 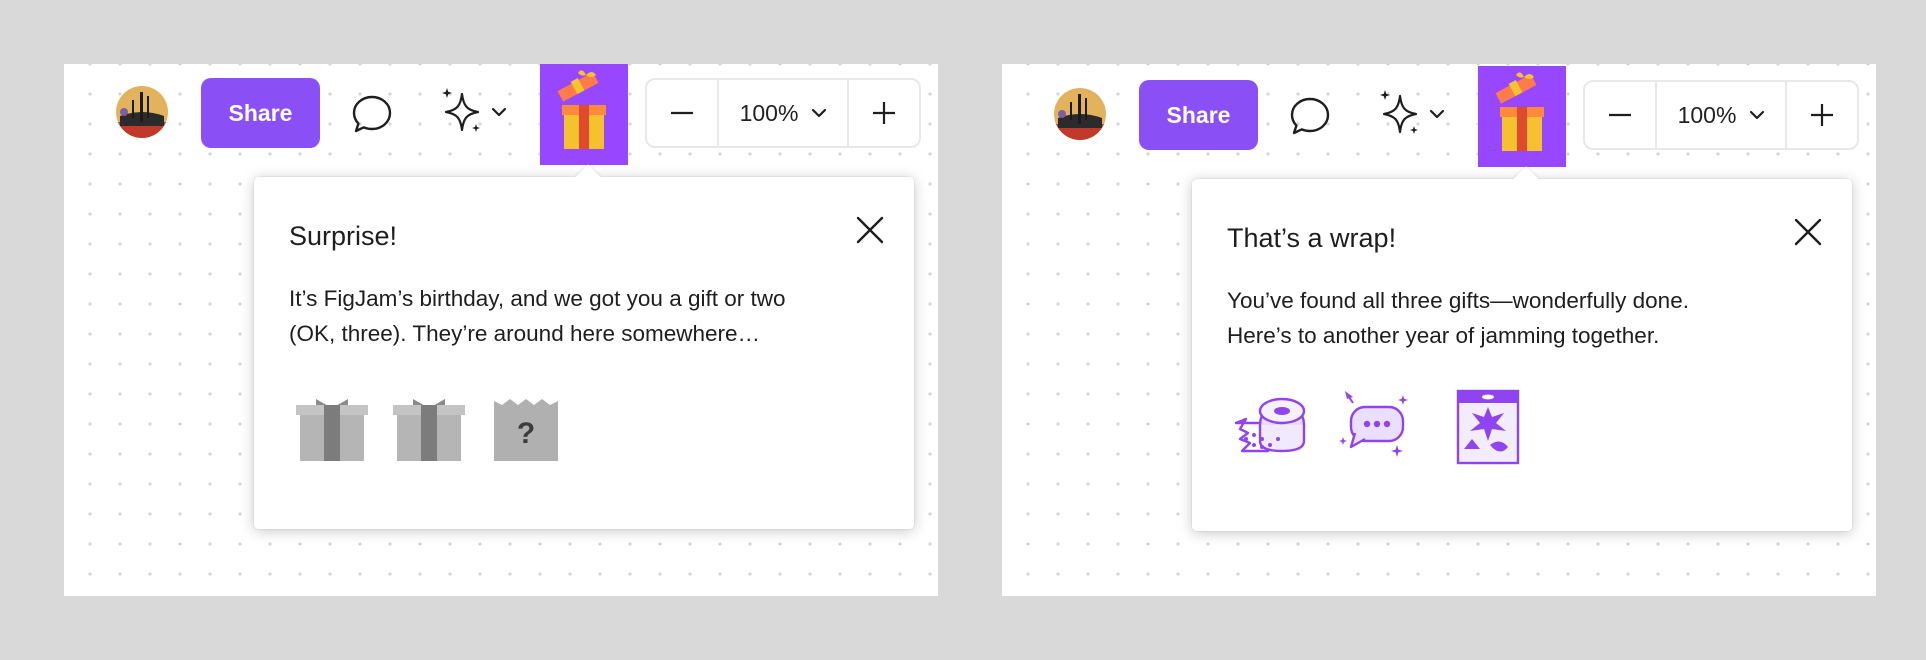 I want to click on chat-bubble-sparkle-icon, so click(x=1377, y=427).